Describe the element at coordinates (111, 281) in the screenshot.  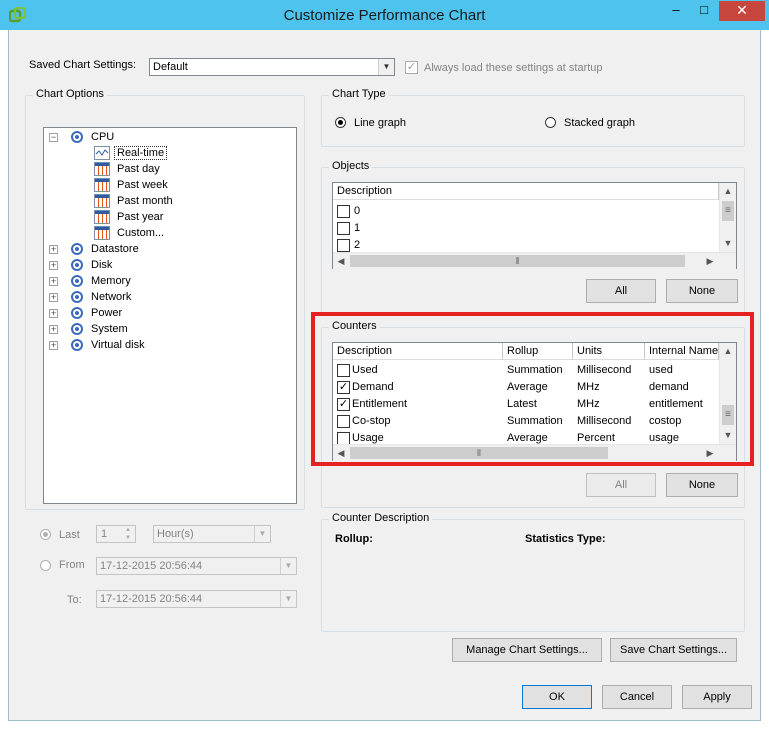
I see `tree-node-memory: Memory` at that location.